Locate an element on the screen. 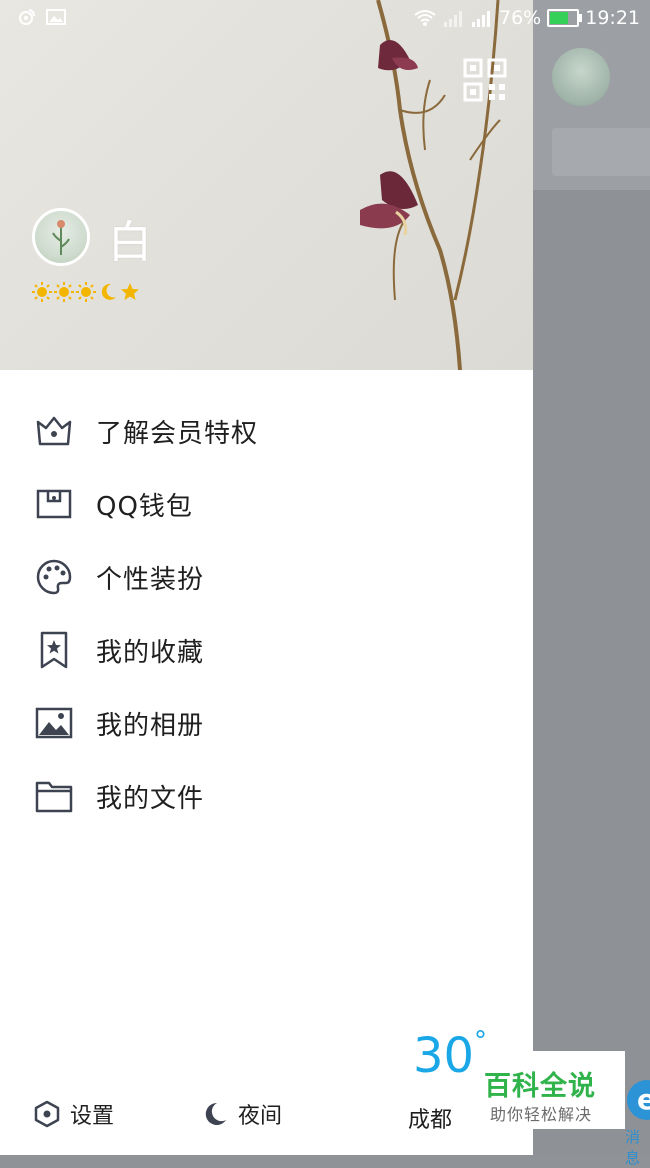 The width and height of the screenshot is (650, 1168). menu-item-label: 个性装扮 is located at coordinates (150, 580).